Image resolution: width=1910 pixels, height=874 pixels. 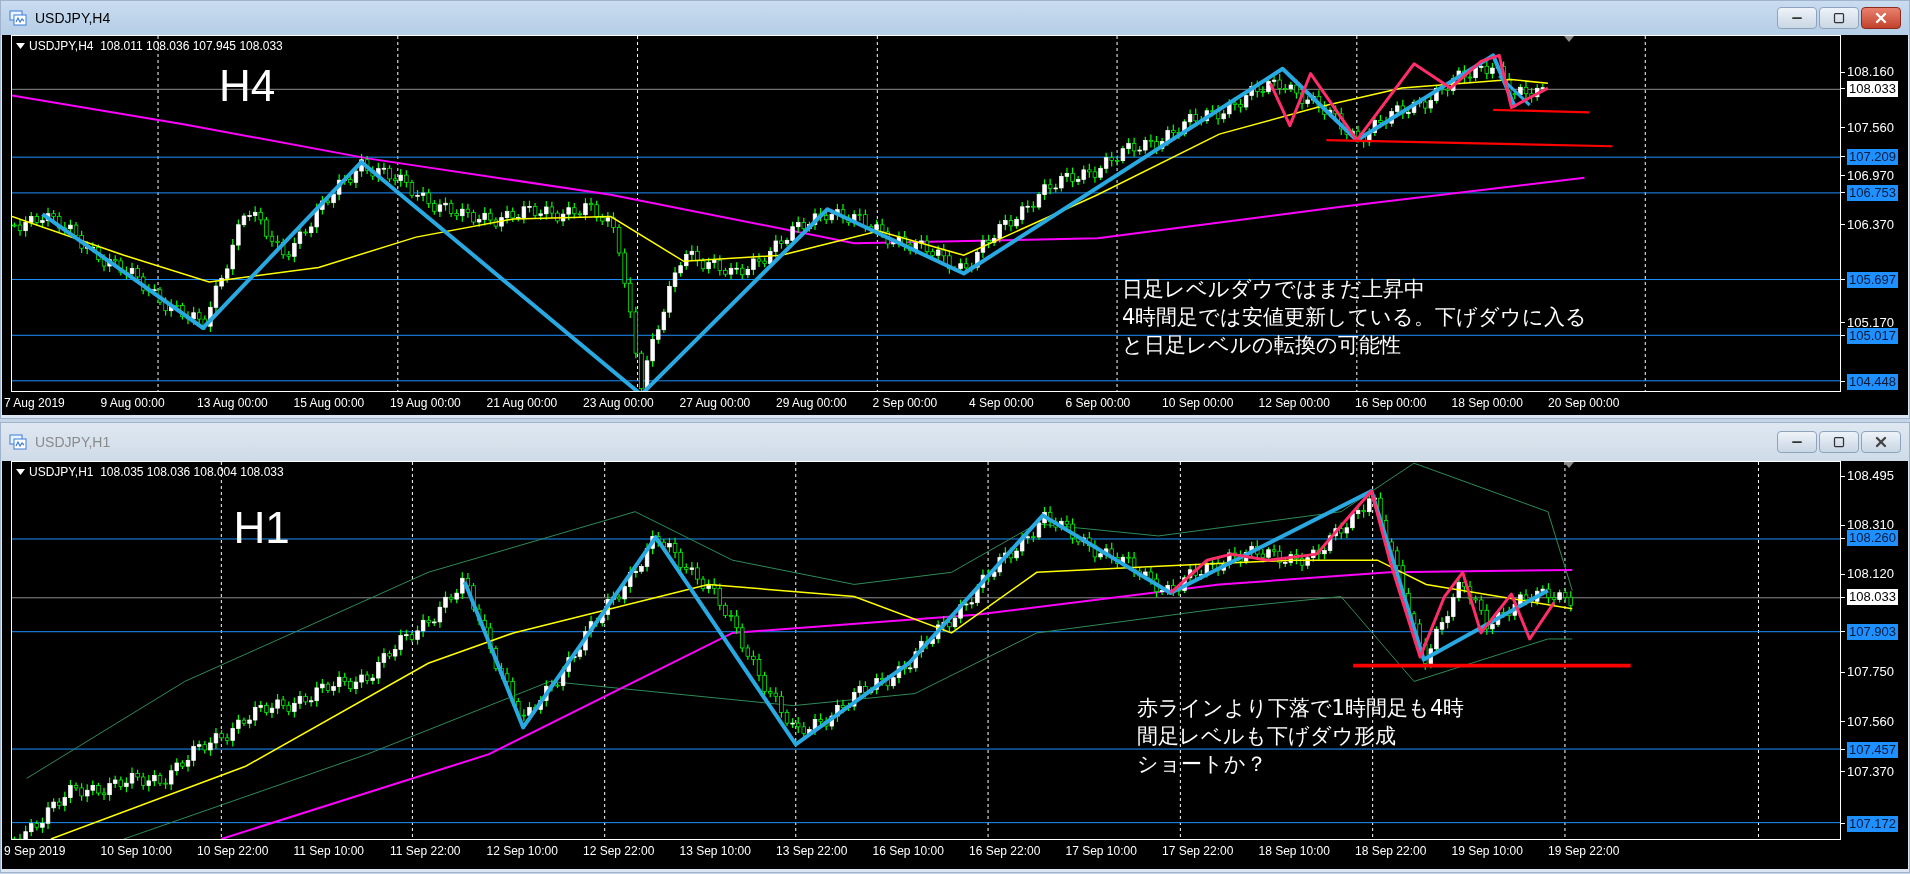 What do you see at coordinates (1001, 403) in the screenshot?
I see `time-label: 4 Sep 00:00` at bounding box center [1001, 403].